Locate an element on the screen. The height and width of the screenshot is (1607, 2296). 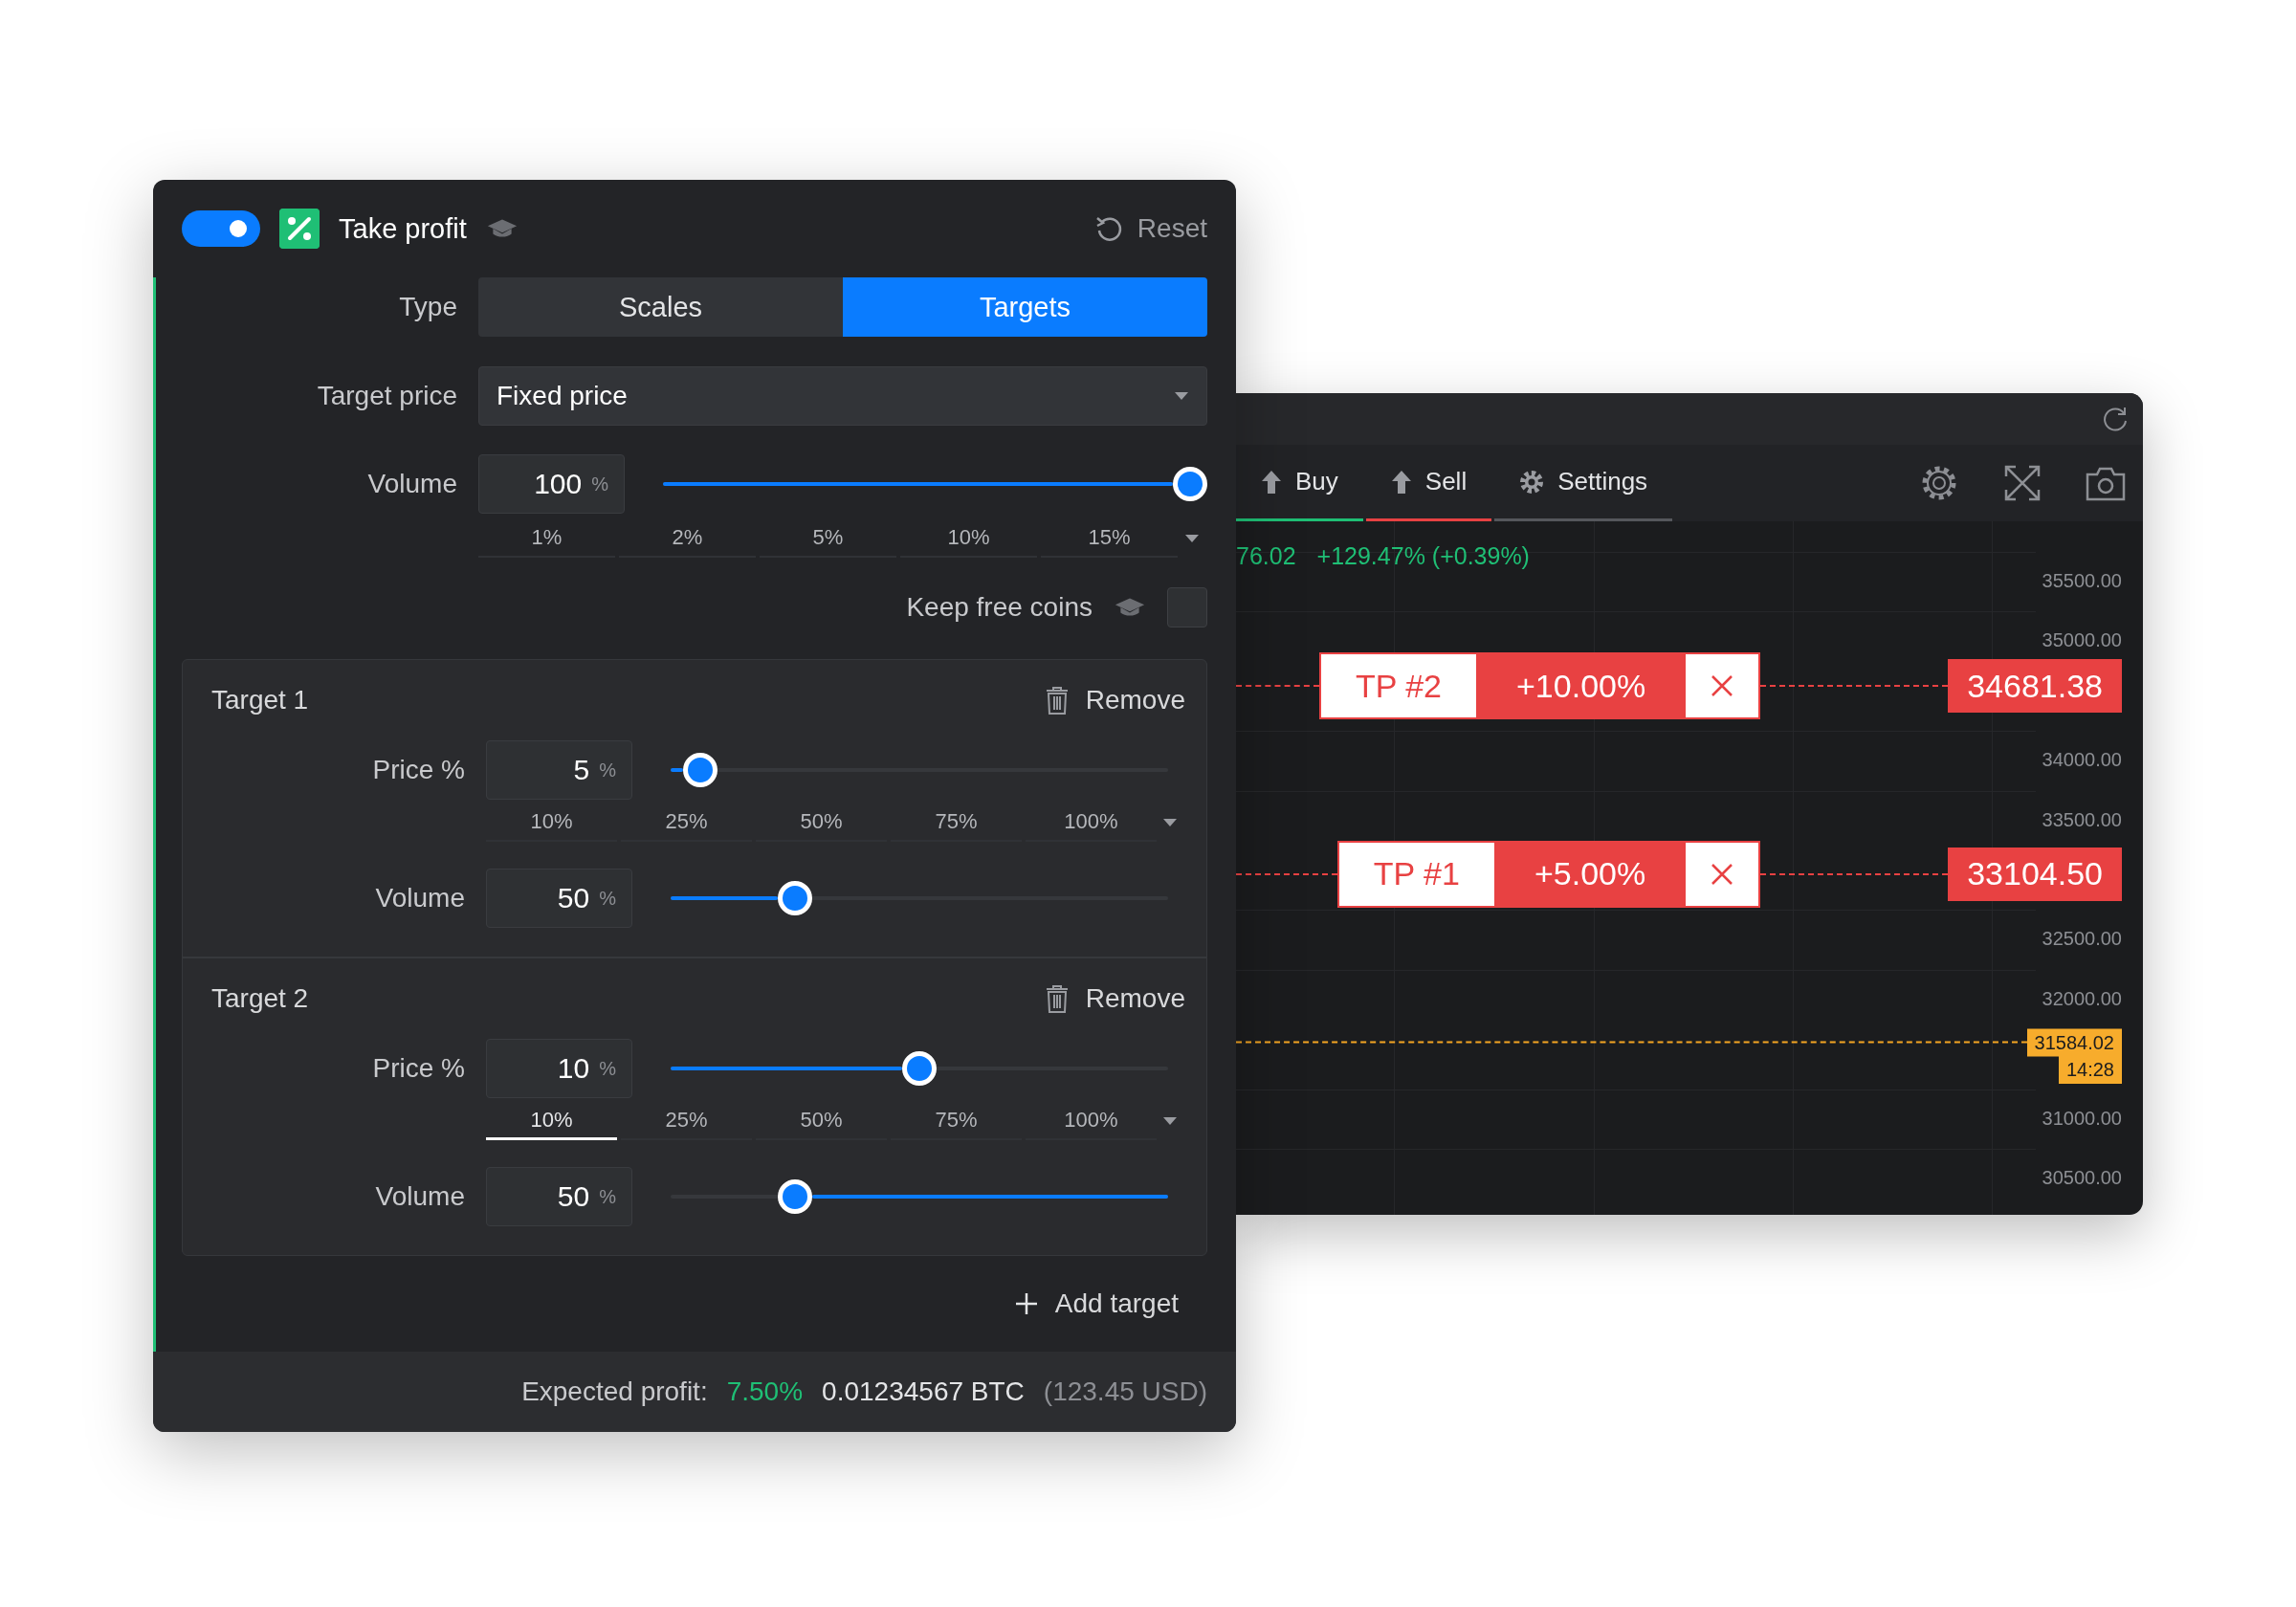
price-axis-label: 30500.00 is located at coordinates (2082, 1177).